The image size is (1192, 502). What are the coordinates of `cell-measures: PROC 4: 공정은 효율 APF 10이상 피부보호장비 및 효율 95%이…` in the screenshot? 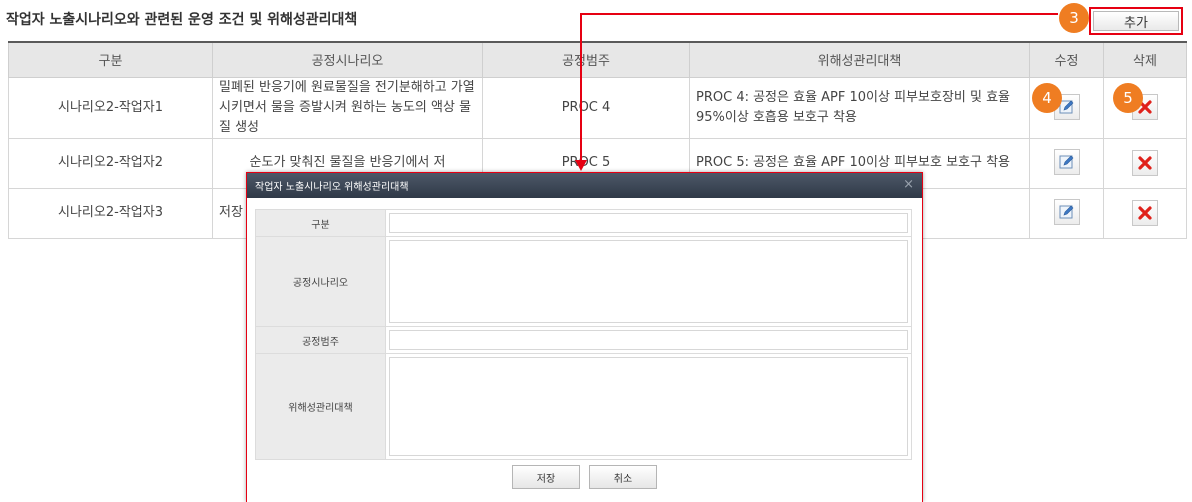 It's located at (859, 107).